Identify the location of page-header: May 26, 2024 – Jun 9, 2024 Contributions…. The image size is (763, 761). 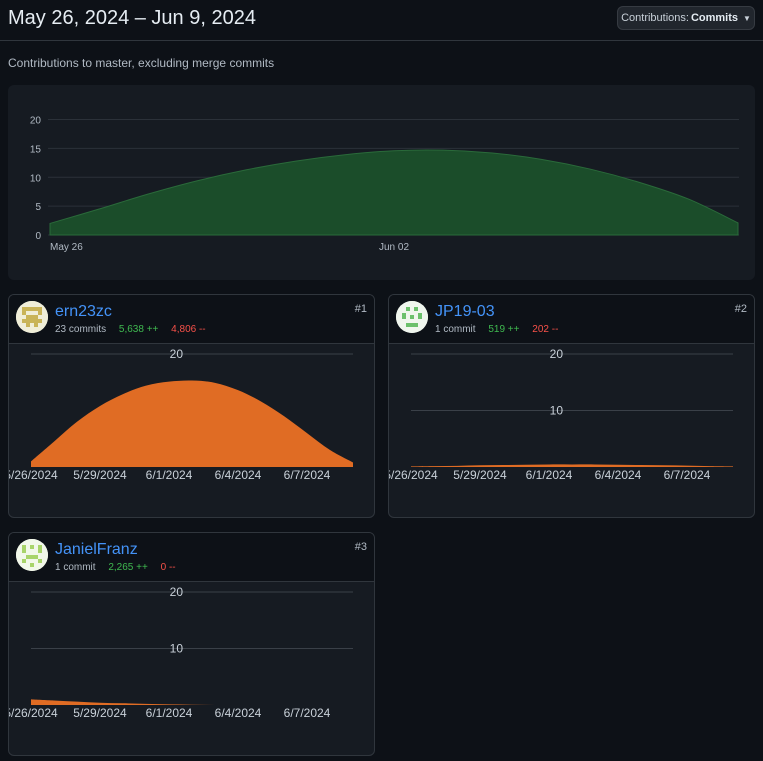
(381, 20).